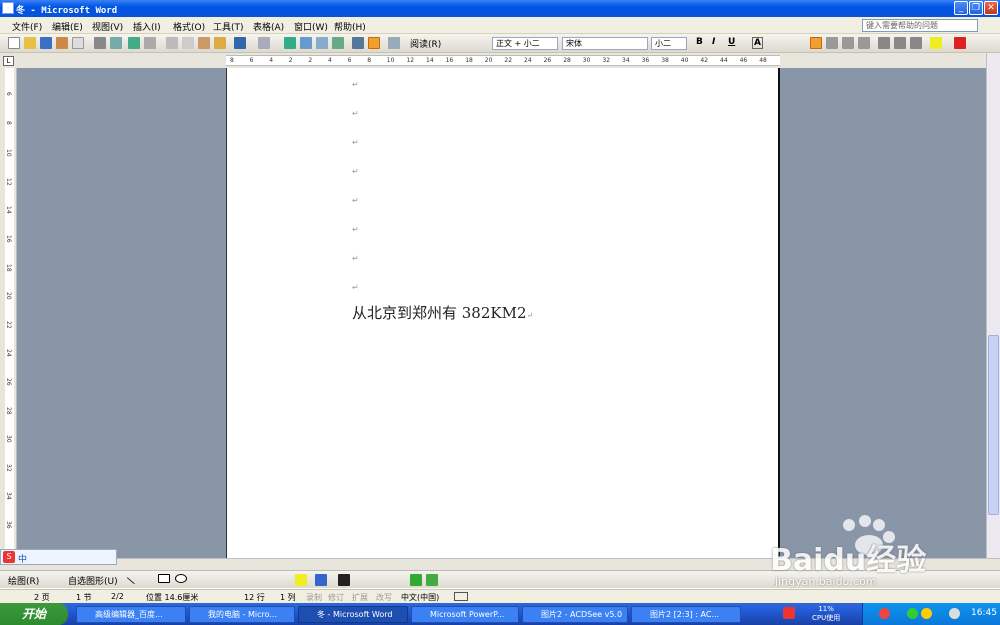 The height and width of the screenshot is (625, 1000). Describe the element at coordinates (150, 43) in the screenshot. I see `research-icon` at that location.